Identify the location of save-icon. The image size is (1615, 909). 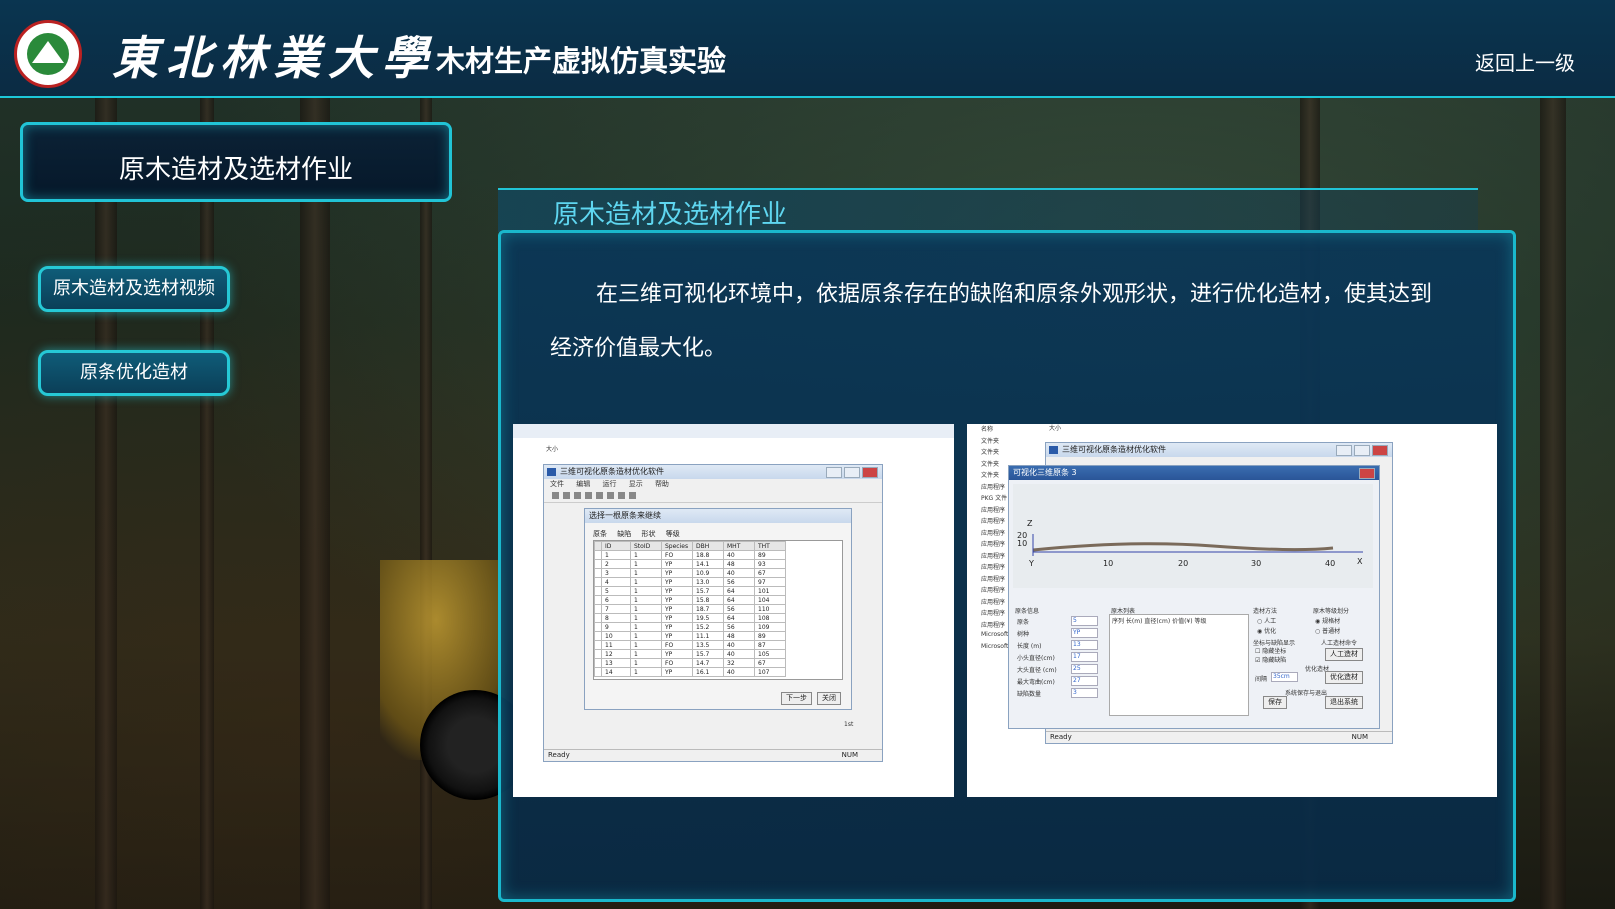
(577, 495).